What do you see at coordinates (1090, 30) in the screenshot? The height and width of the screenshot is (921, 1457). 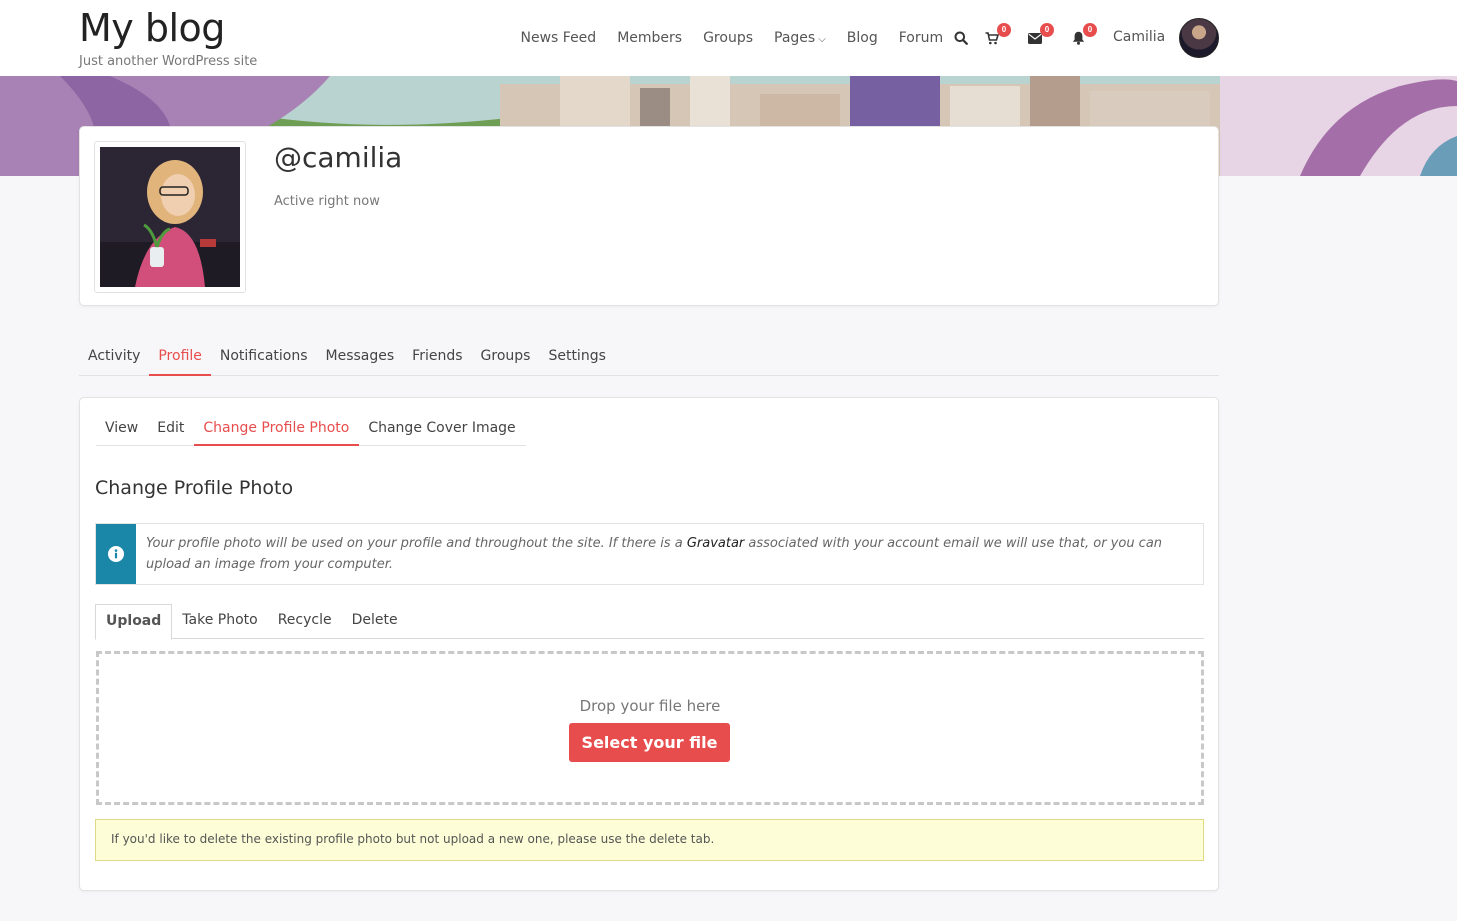 I see `notifications-count-badge: 0` at bounding box center [1090, 30].